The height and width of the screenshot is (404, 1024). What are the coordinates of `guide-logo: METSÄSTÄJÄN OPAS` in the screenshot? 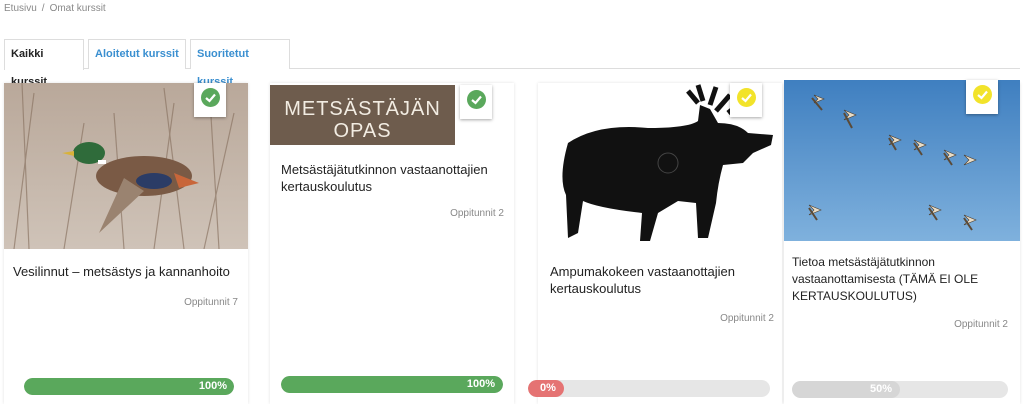 It's located at (362, 115).